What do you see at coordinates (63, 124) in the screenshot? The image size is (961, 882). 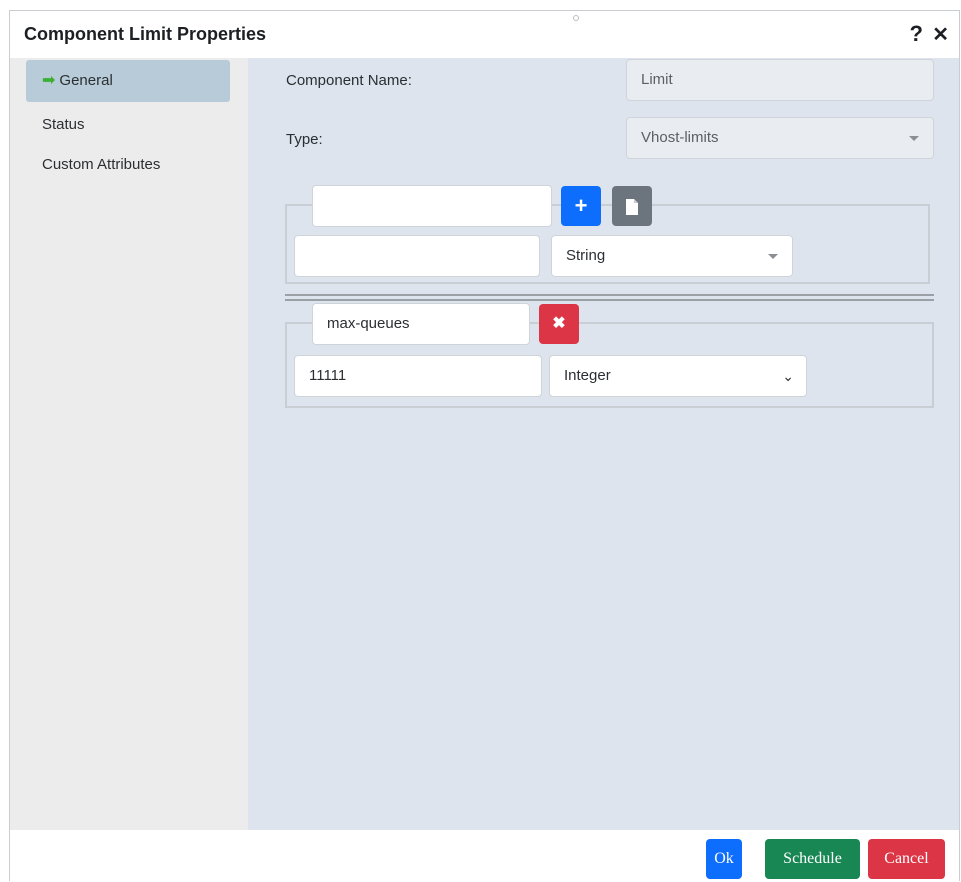 I see `sidebar-item-label: Status` at bounding box center [63, 124].